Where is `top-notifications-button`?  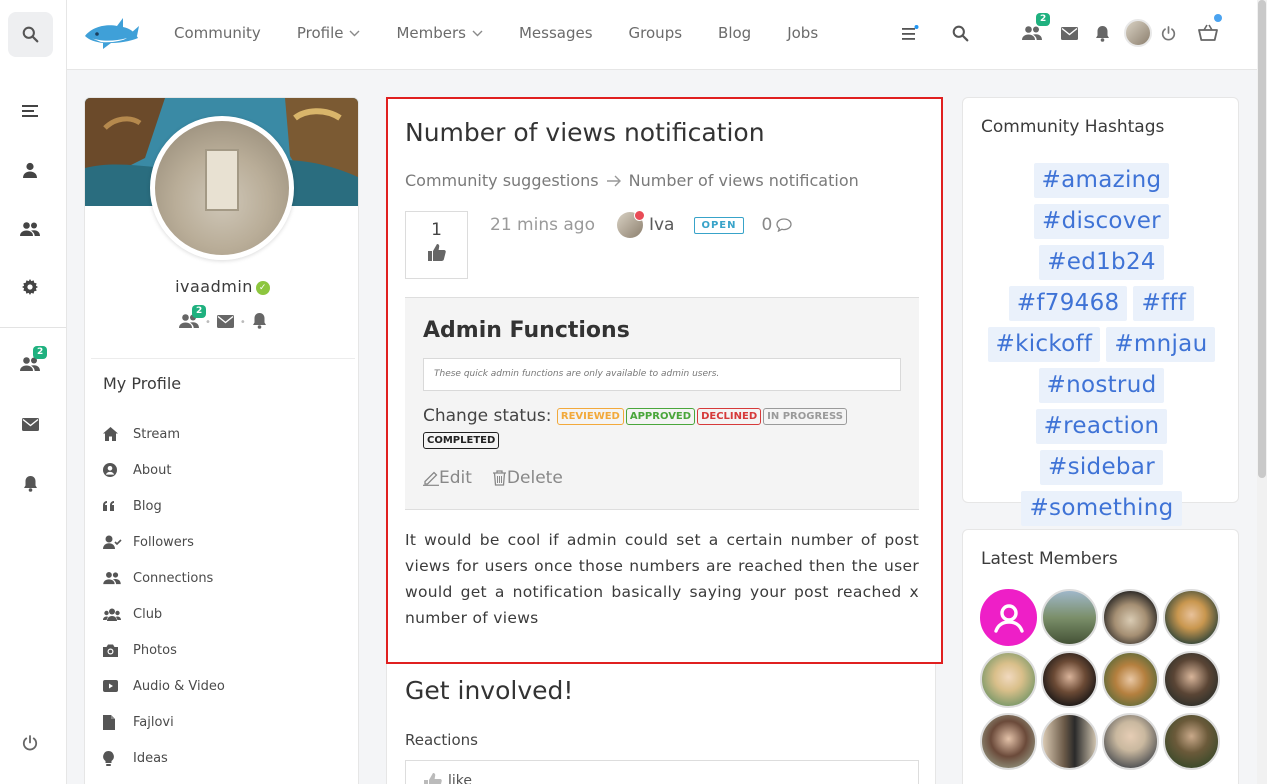
top-notifications-button is located at coordinates (1102, 33).